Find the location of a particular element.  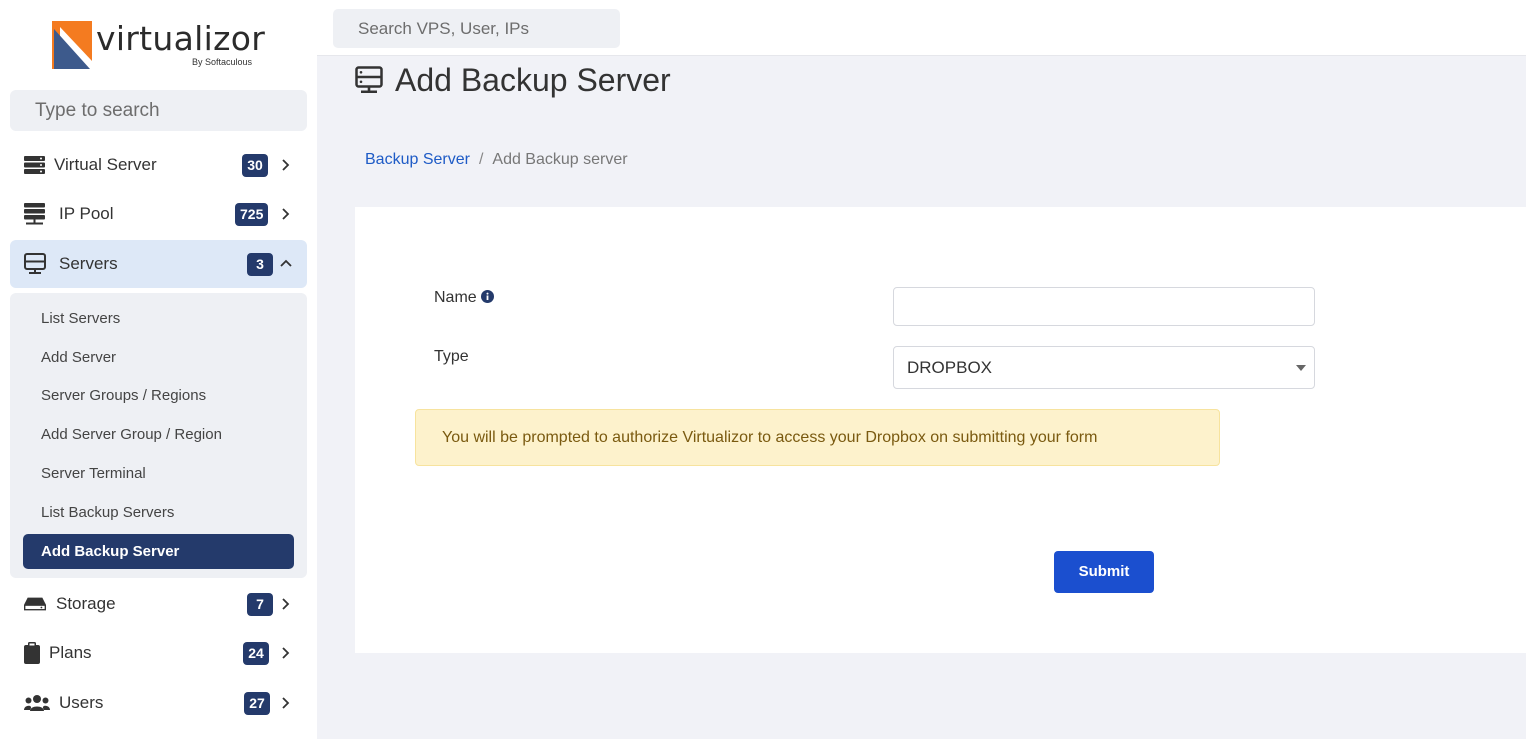

submenu-add-backup-server: Add Backup Server is located at coordinates (158, 551).